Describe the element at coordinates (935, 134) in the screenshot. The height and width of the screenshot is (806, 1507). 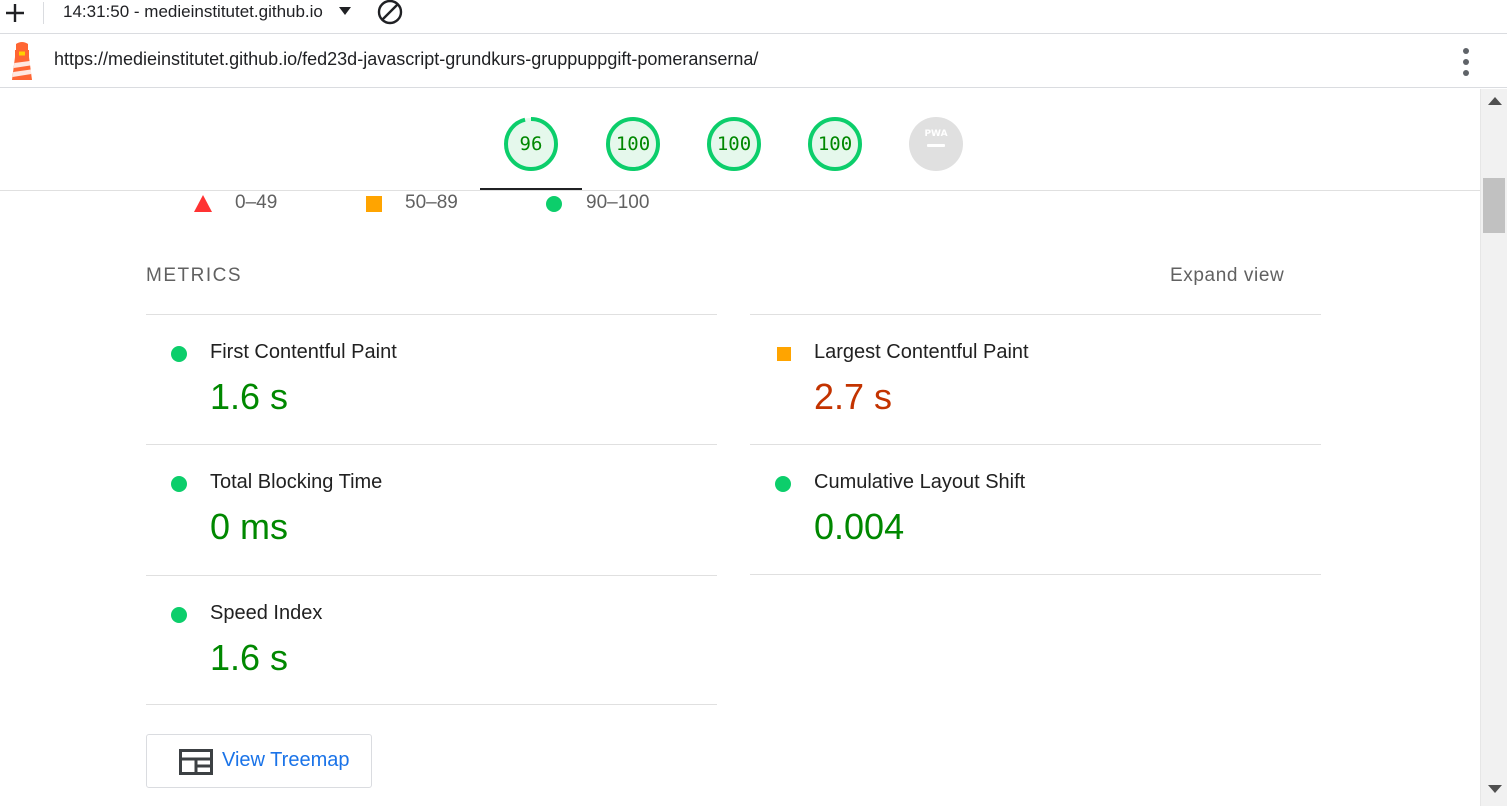
I see `pwa-badge-label: PWA` at that location.